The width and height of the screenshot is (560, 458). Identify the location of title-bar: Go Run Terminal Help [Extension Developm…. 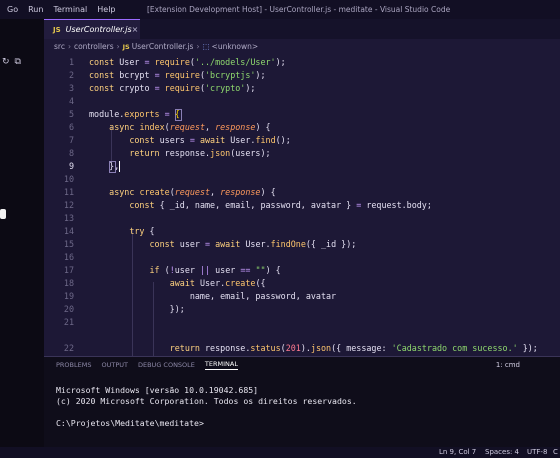
(280, 9).